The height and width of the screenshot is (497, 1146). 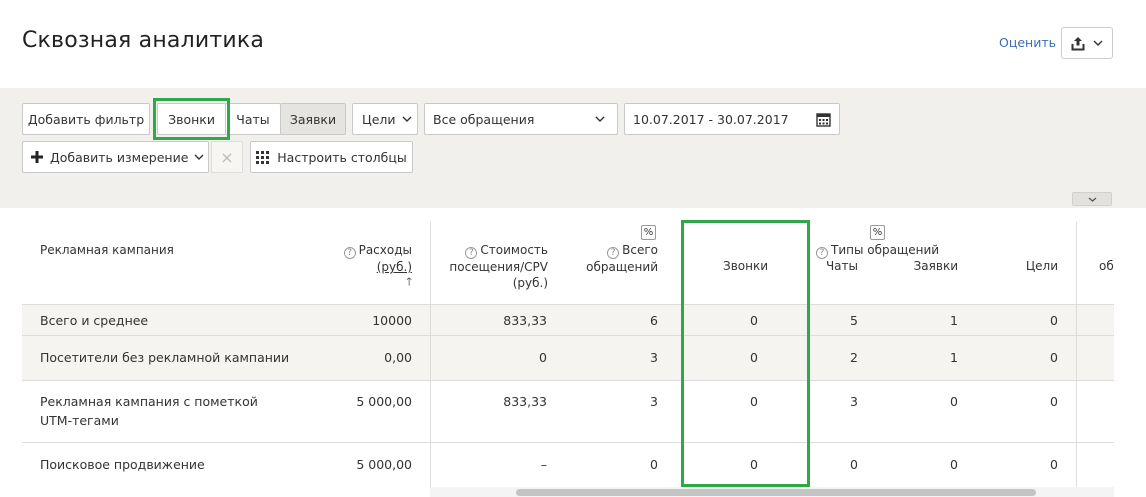 What do you see at coordinates (622, 267) in the screenshot?
I see `header-total-label-2: обращений` at bounding box center [622, 267].